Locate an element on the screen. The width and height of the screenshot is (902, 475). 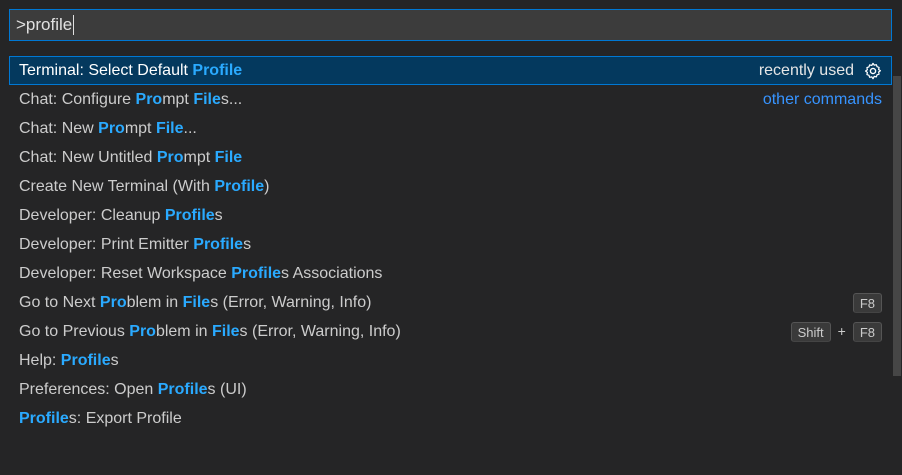
command-label: Chat: New Untitled Prompt File is located at coordinates (130, 157).